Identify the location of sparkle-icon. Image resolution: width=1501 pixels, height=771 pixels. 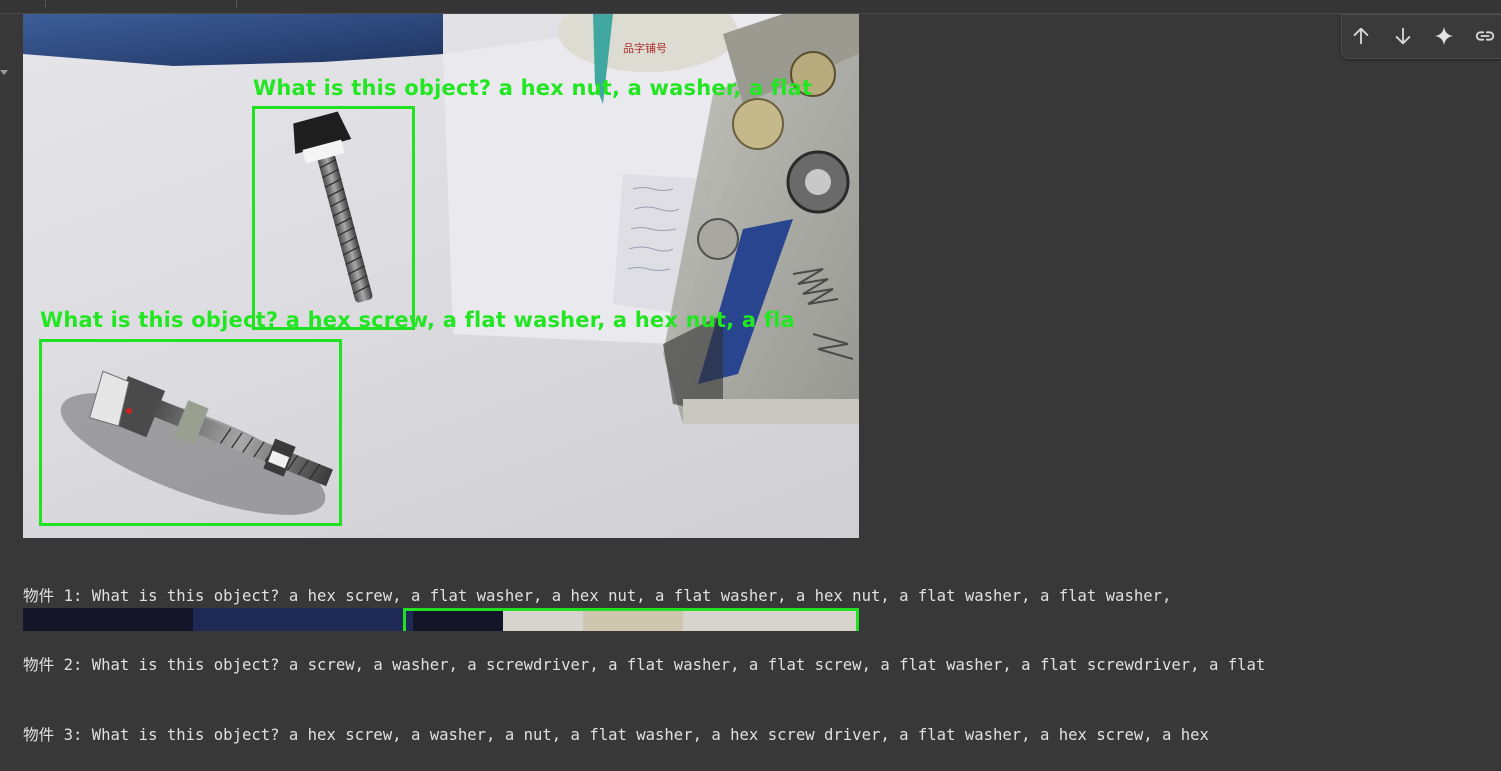
(1444, 36).